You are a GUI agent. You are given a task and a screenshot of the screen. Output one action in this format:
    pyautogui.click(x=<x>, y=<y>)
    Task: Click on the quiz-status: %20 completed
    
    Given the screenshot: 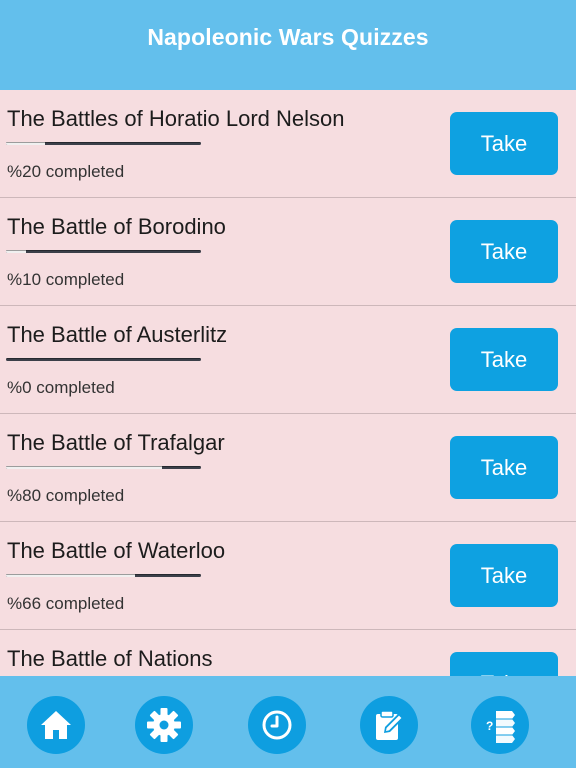 What is the action you would take?
    pyautogui.click(x=66, y=171)
    